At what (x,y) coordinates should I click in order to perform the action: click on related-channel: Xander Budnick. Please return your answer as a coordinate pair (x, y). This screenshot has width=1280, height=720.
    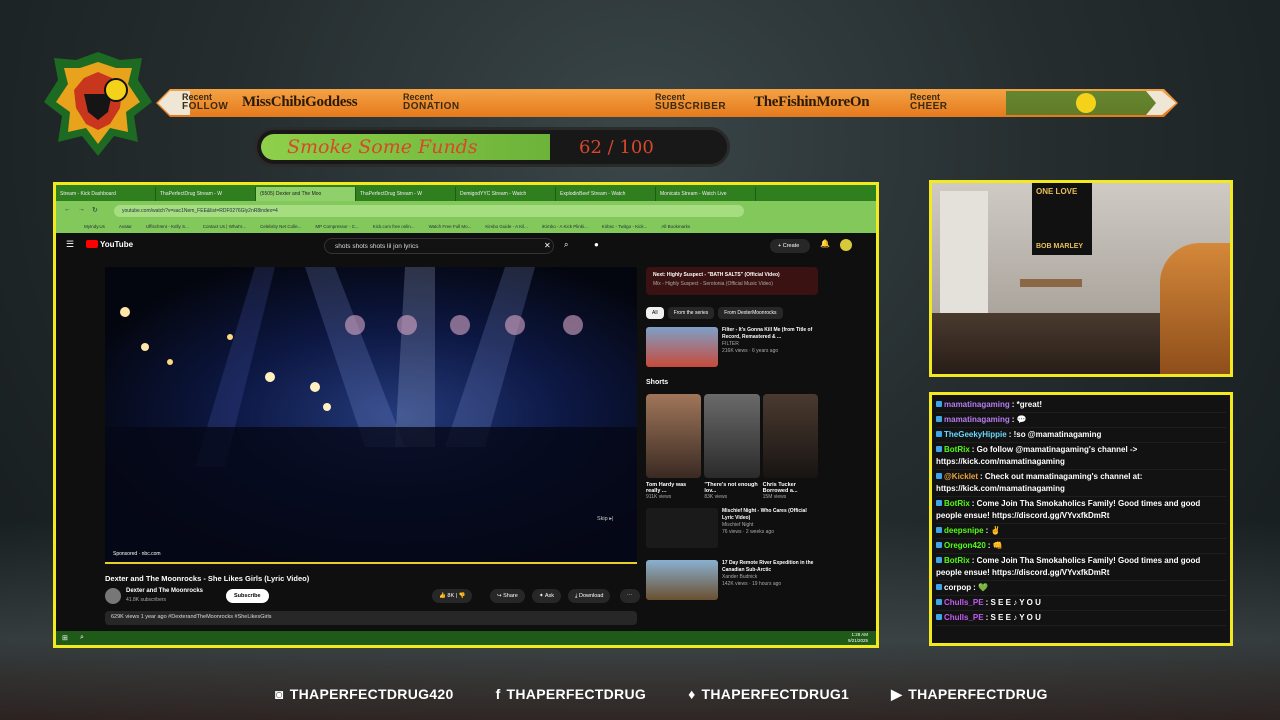
    Looking at the image, I should click on (740, 577).